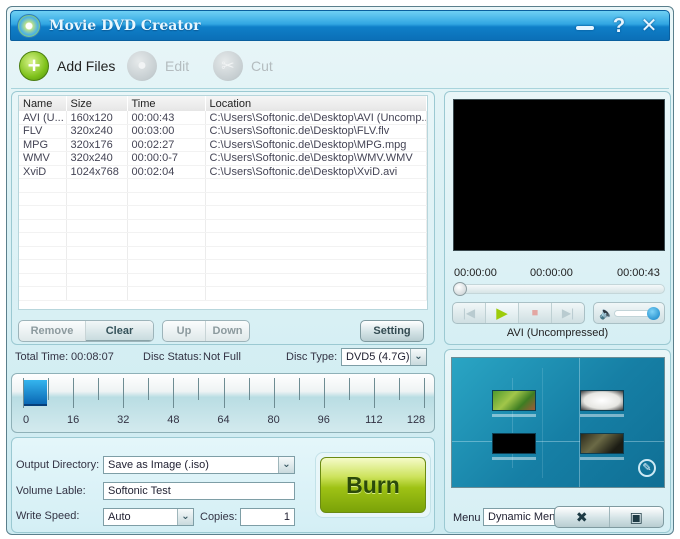 The width and height of the screenshot is (680, 539). I want to click on video-screen, so click(559, 175).